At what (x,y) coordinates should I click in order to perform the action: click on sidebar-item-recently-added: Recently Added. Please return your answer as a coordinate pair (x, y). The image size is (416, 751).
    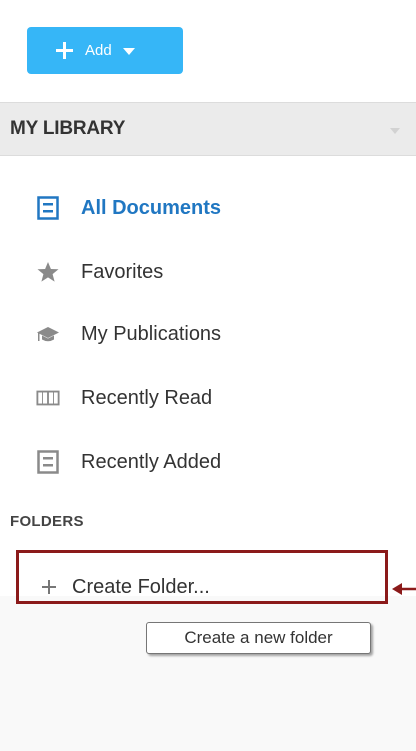
    Looking at the image, I should click on (186, 462).